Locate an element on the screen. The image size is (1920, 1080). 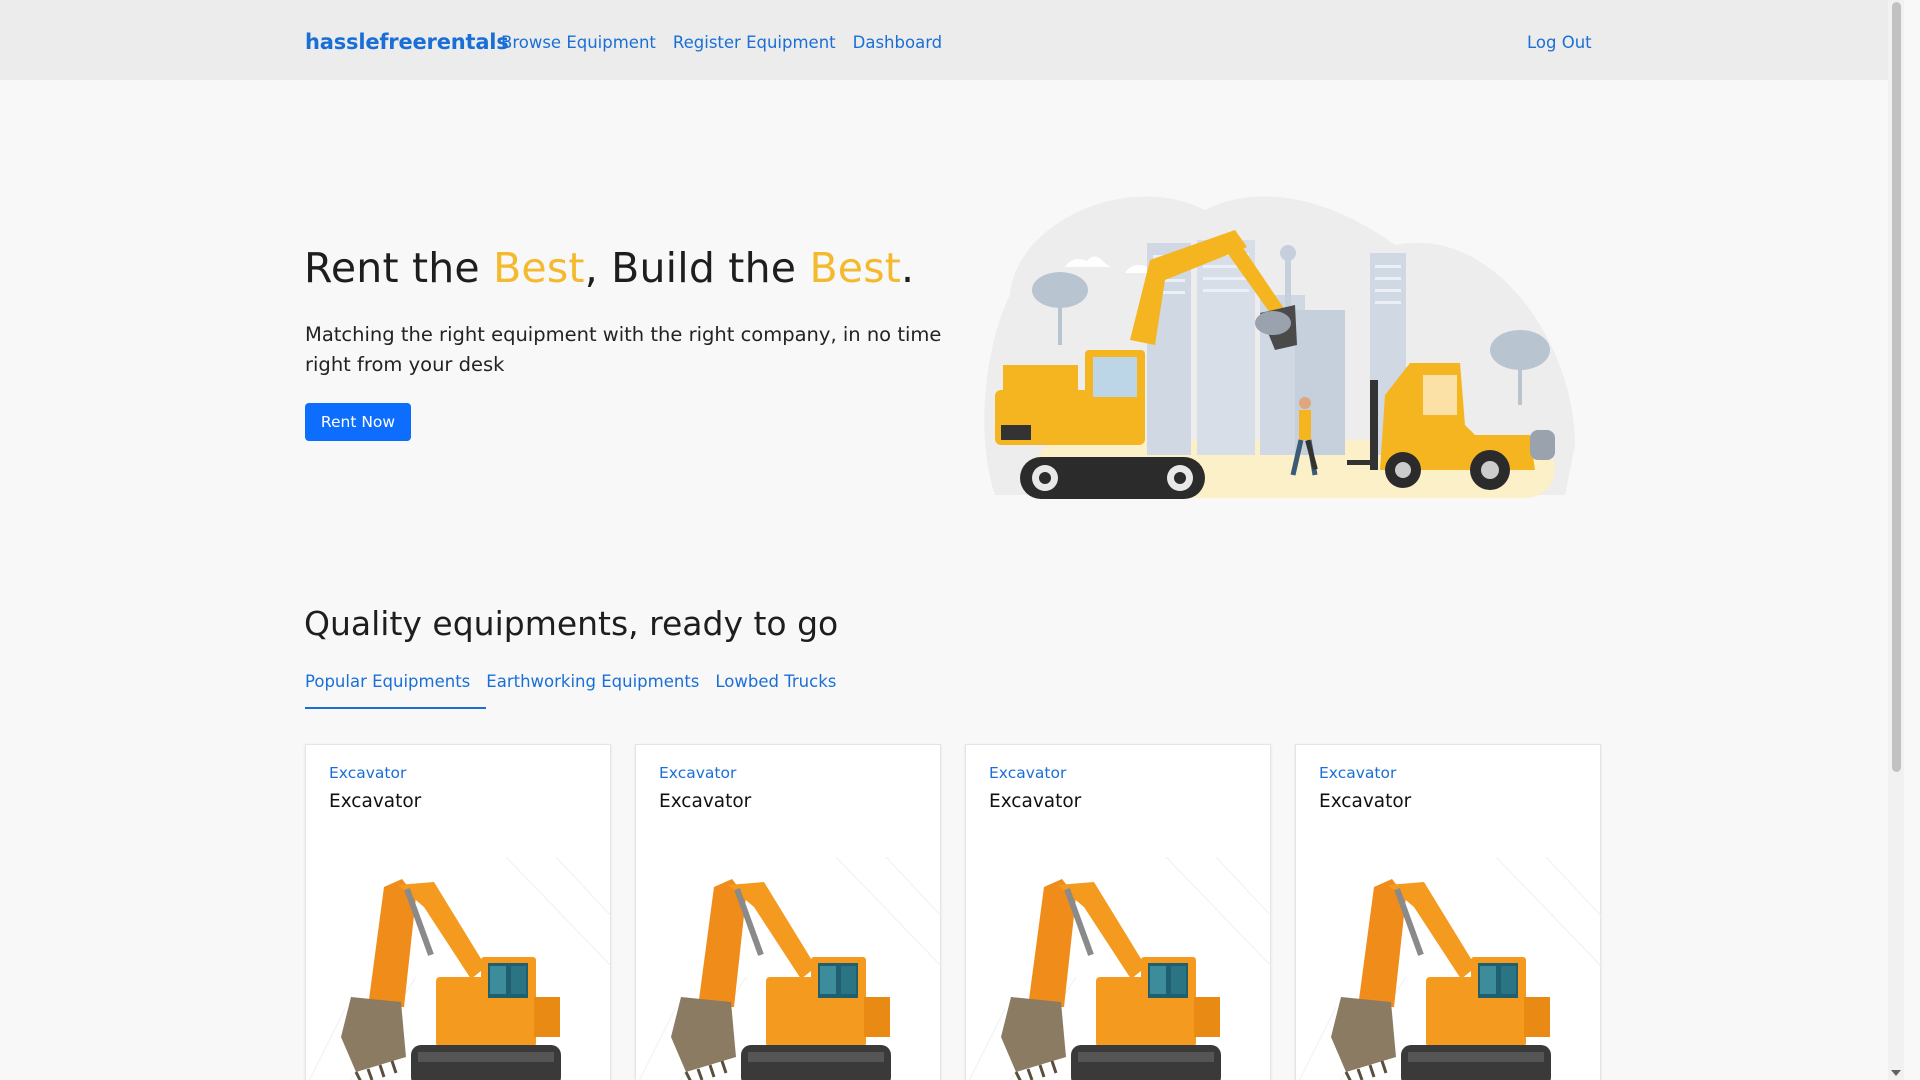
nav-dashboard: Dashboard is located at coordinates (898, 42).